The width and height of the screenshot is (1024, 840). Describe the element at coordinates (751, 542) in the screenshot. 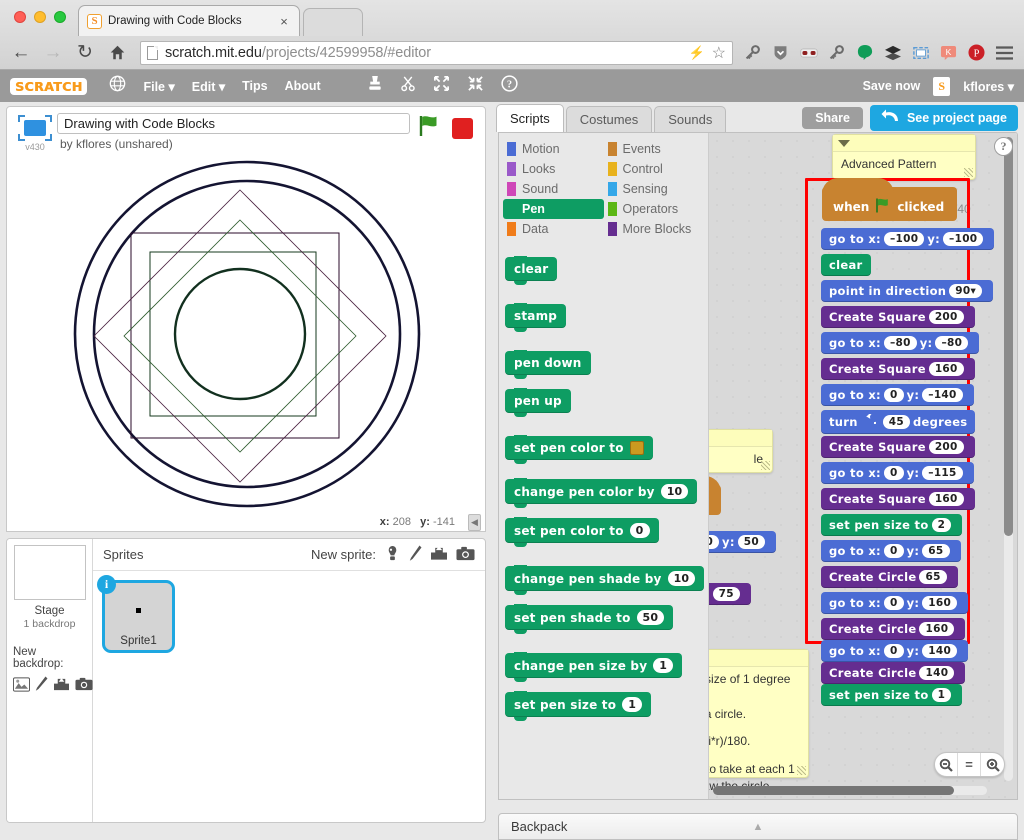

I see `block-input-y: 50` at that location.